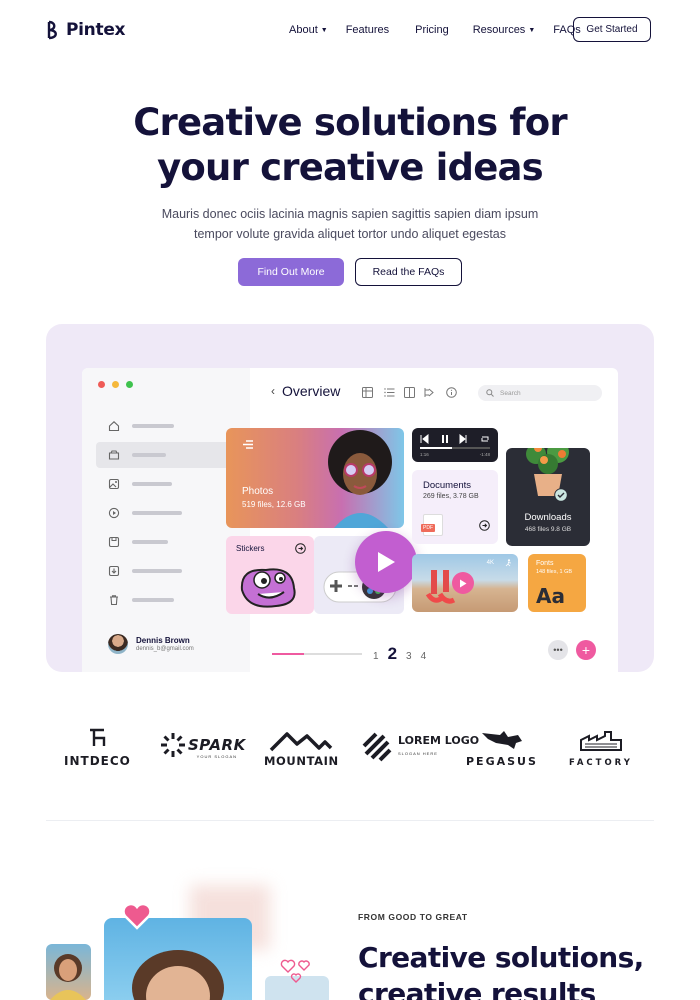  I want to click on search-input: Search, so click(540, 393).